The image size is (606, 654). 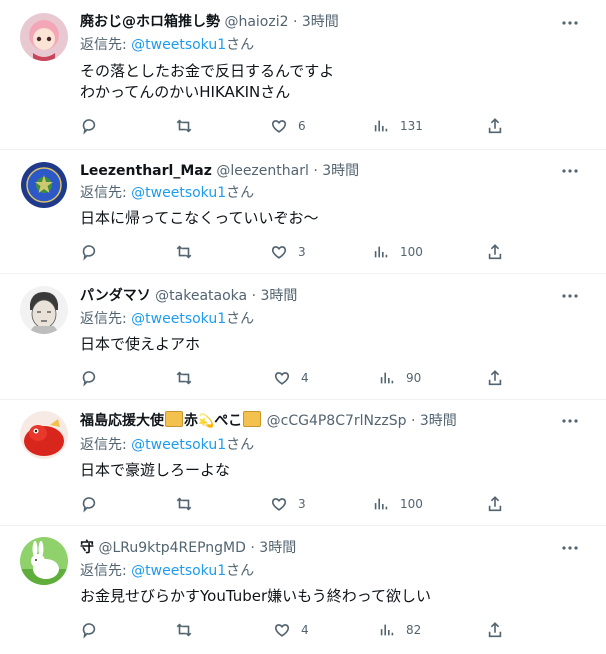 What do you see at coordinates (115, 296) in the screenshot?
I see `display-name: パンダマソ` at bounding box center [115, 296].